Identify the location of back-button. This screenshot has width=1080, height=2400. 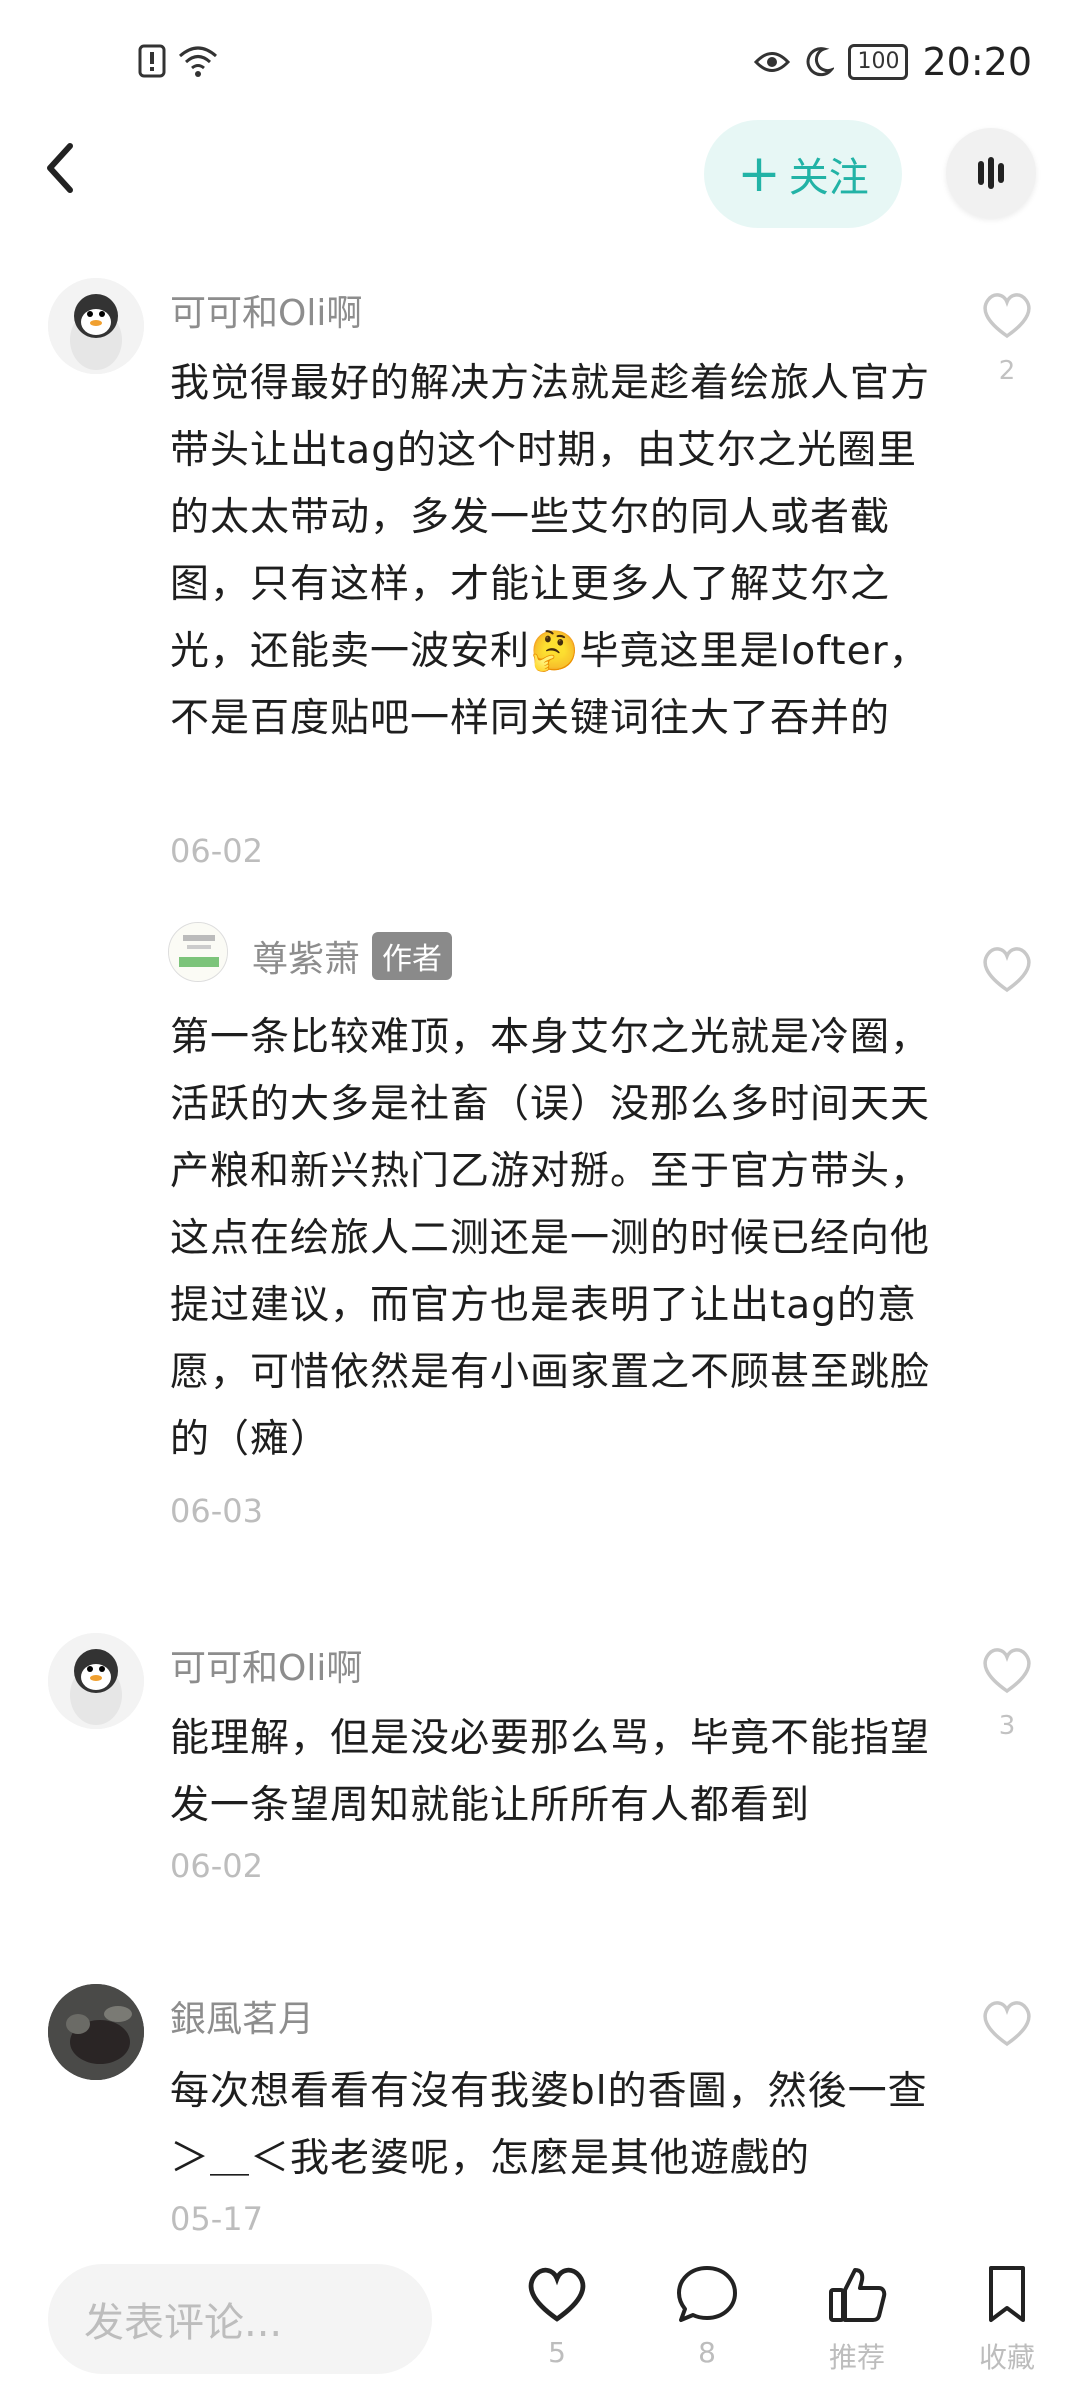
(70, 173).